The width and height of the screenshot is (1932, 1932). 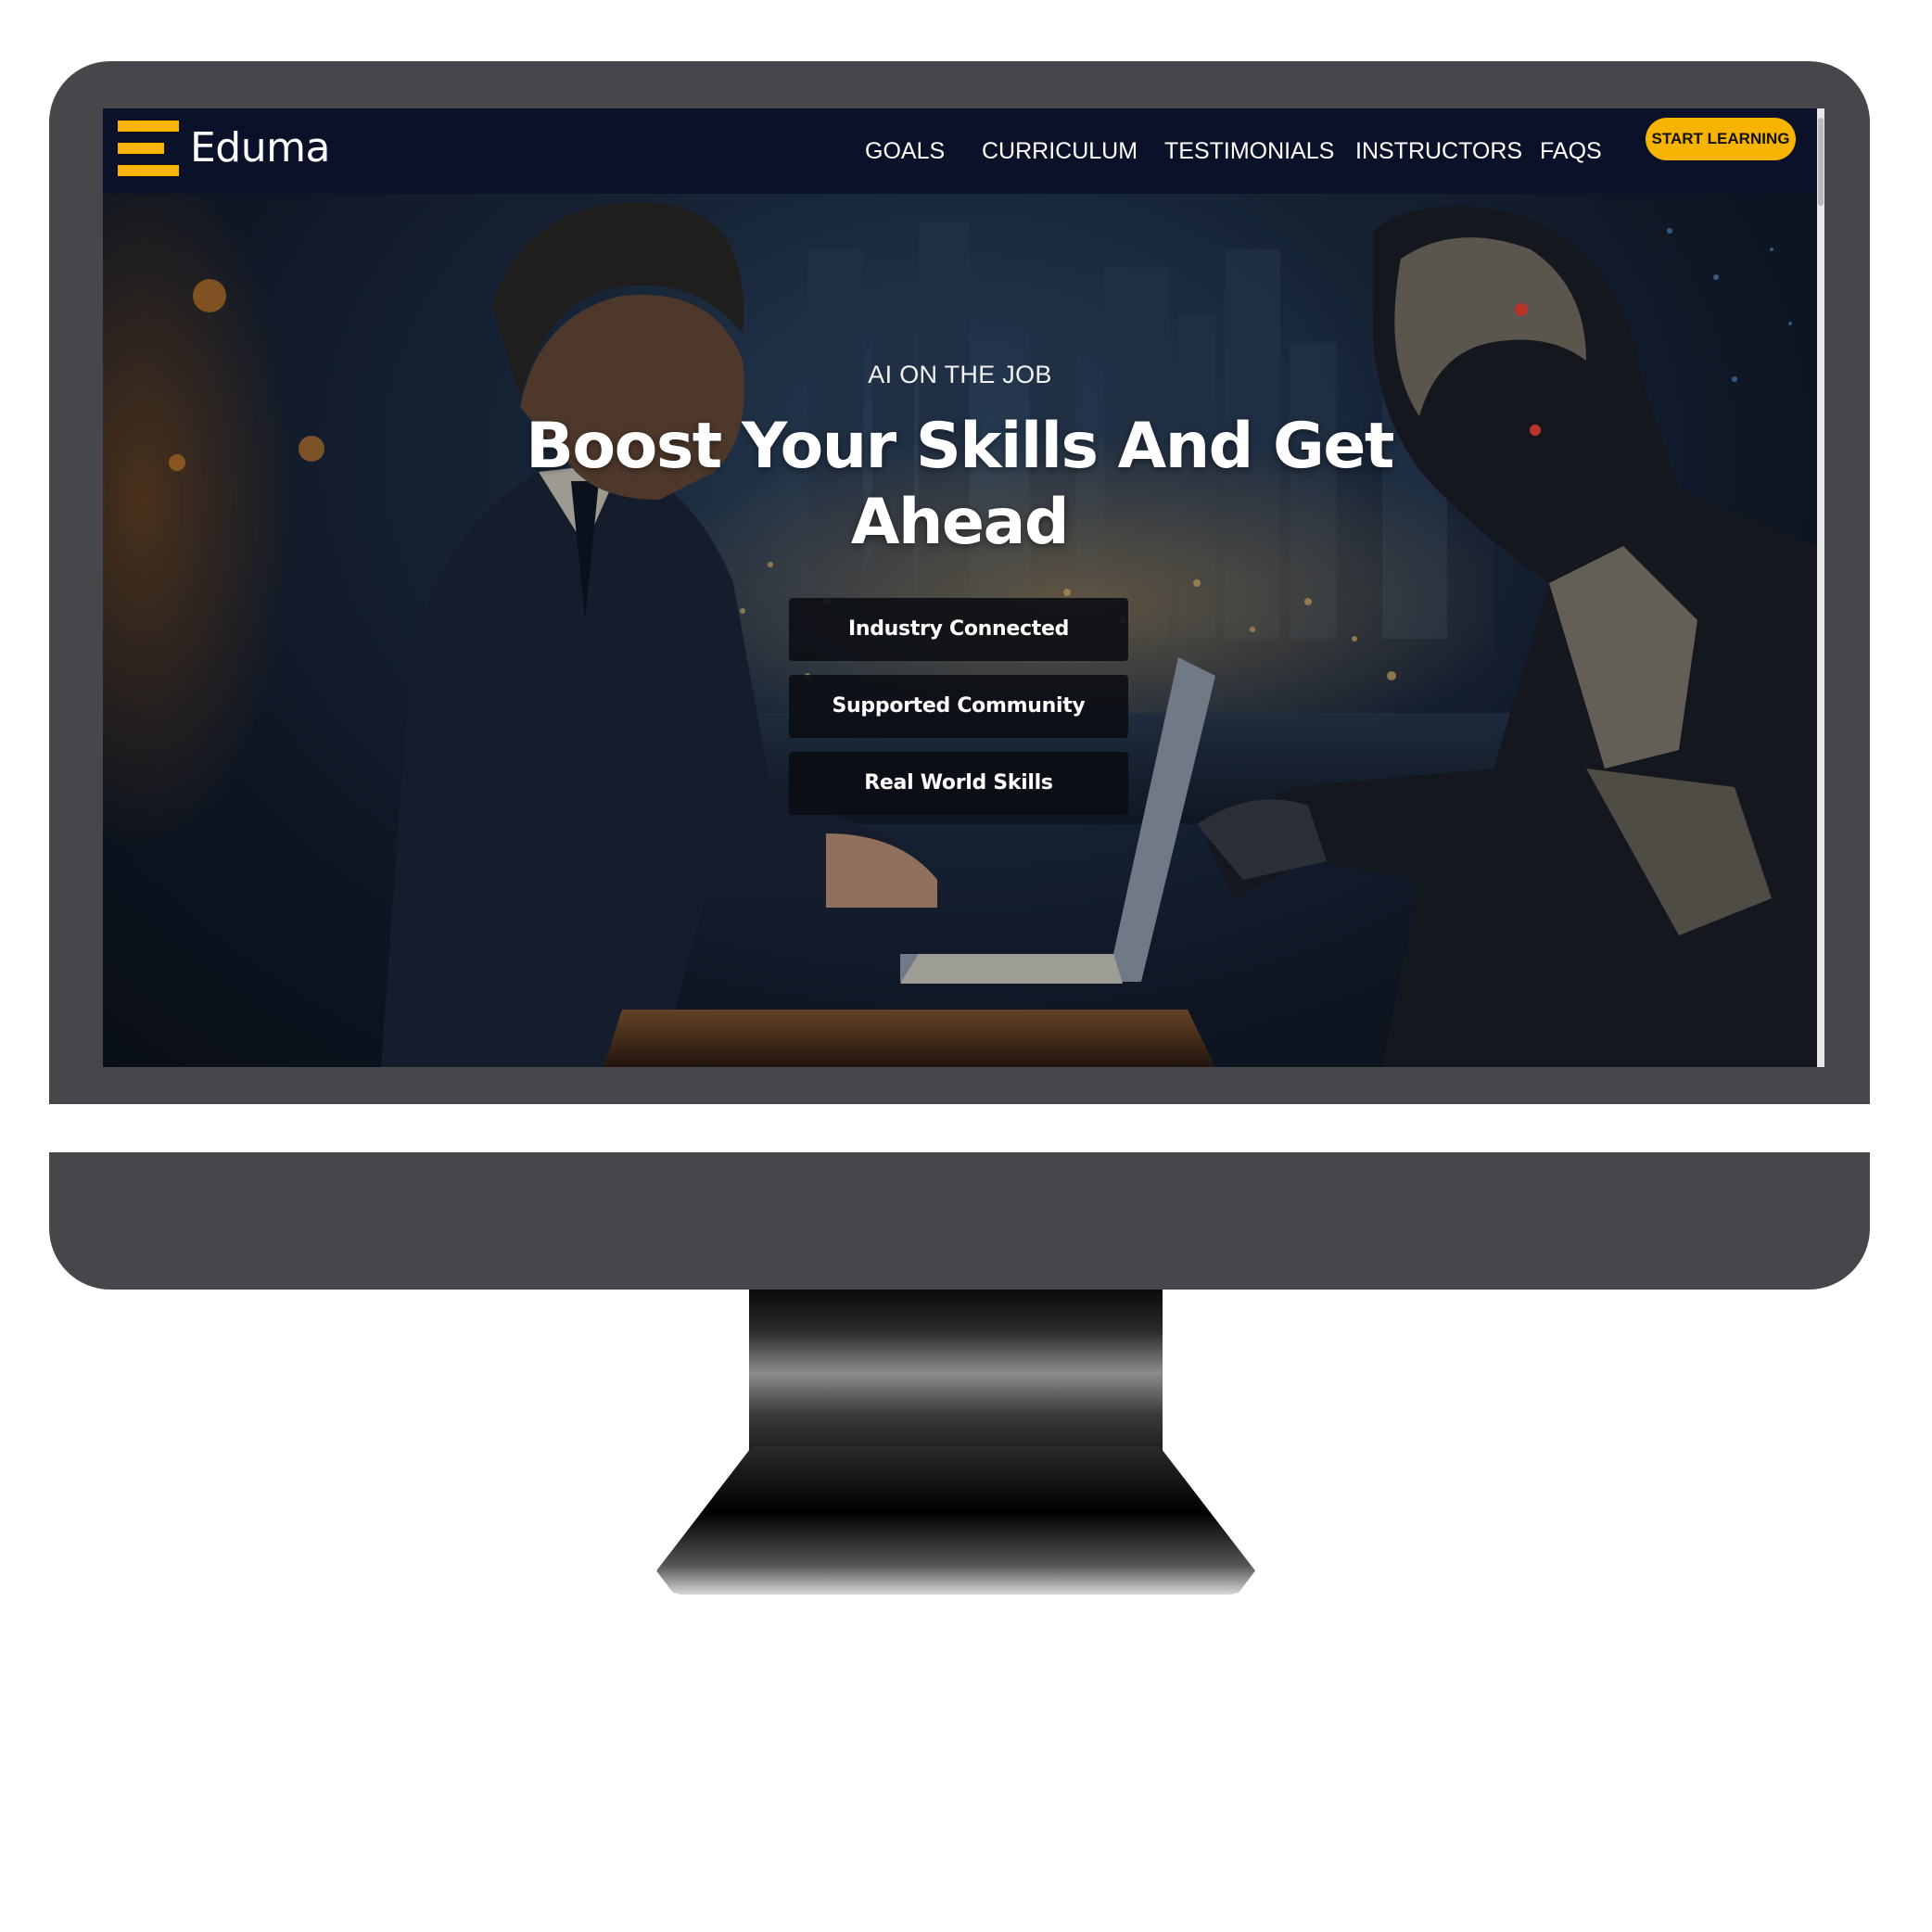 I want to click on hero-eyebrow: AI ON THE JOB, so click(x=960, y=374).